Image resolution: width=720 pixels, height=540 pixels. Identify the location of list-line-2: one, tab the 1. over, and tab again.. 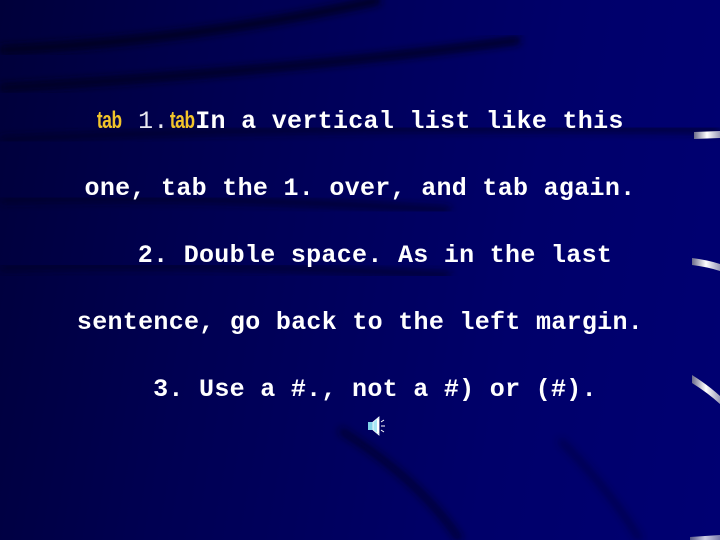
(360, 188).